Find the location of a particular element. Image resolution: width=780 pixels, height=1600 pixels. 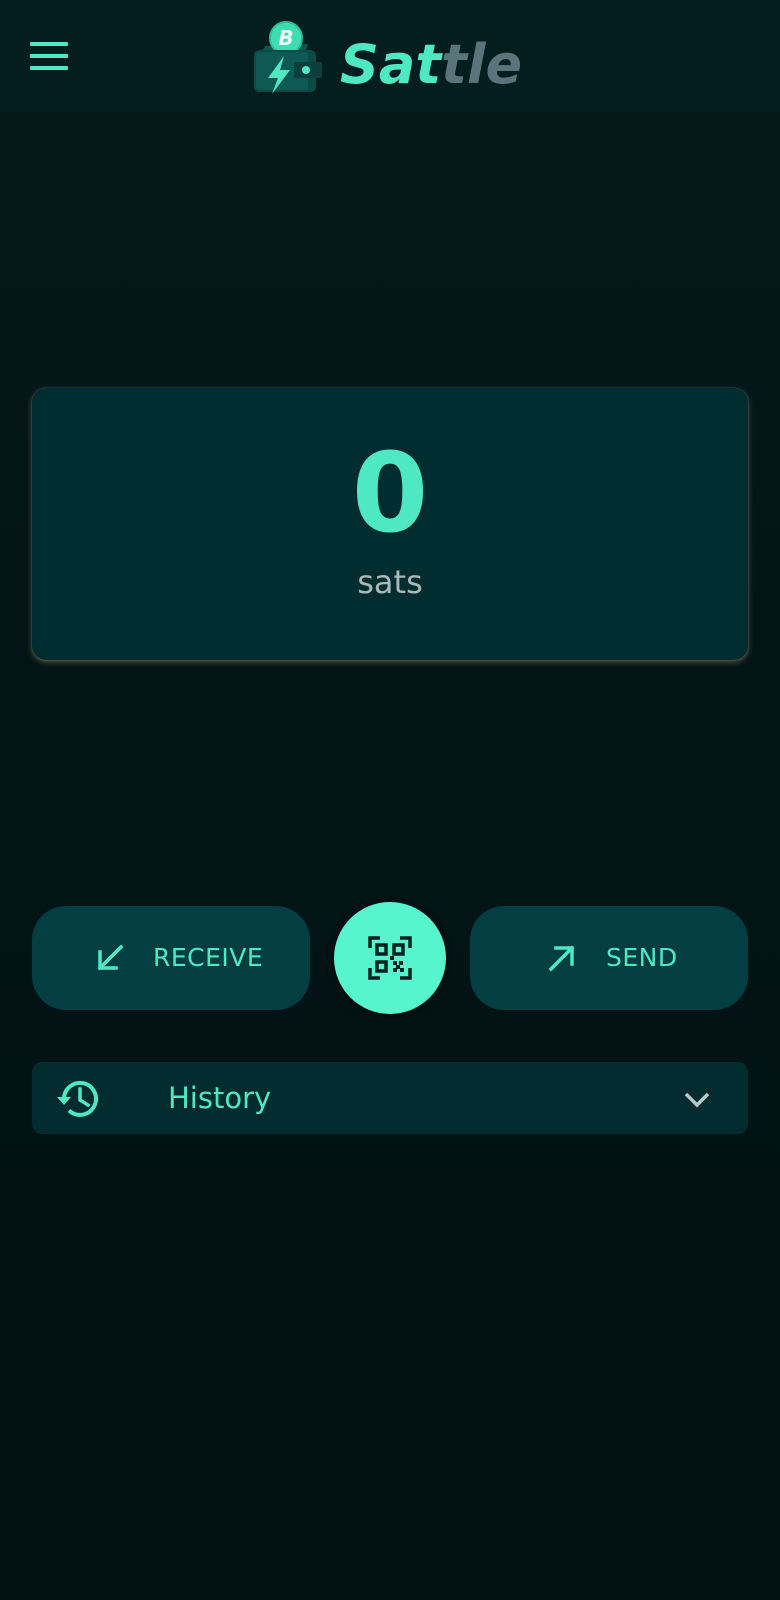

qr-scan-button is located at coordinates (390, 958).